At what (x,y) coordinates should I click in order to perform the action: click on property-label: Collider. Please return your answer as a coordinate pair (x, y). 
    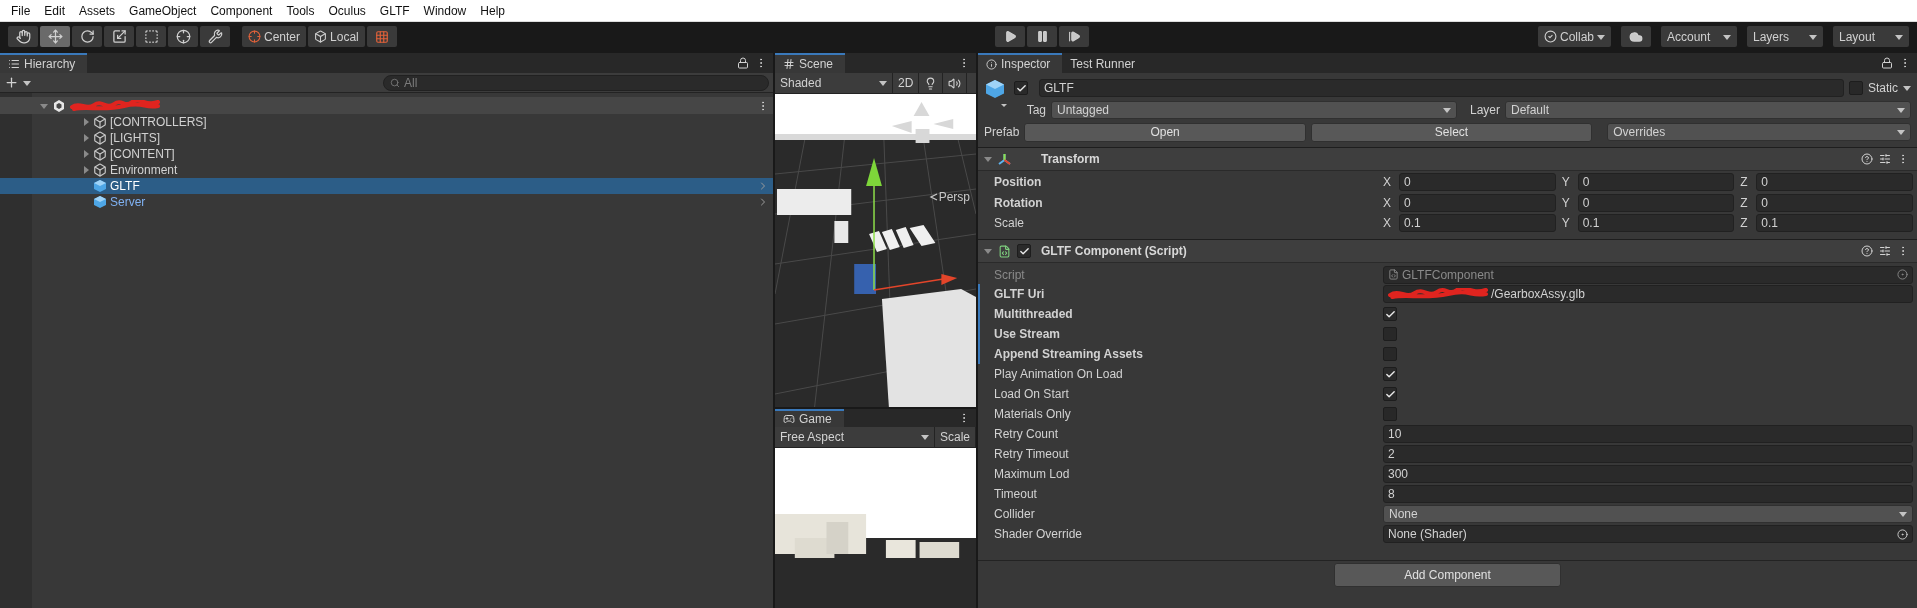
    Looking at the image, I should click on (1014, 514).